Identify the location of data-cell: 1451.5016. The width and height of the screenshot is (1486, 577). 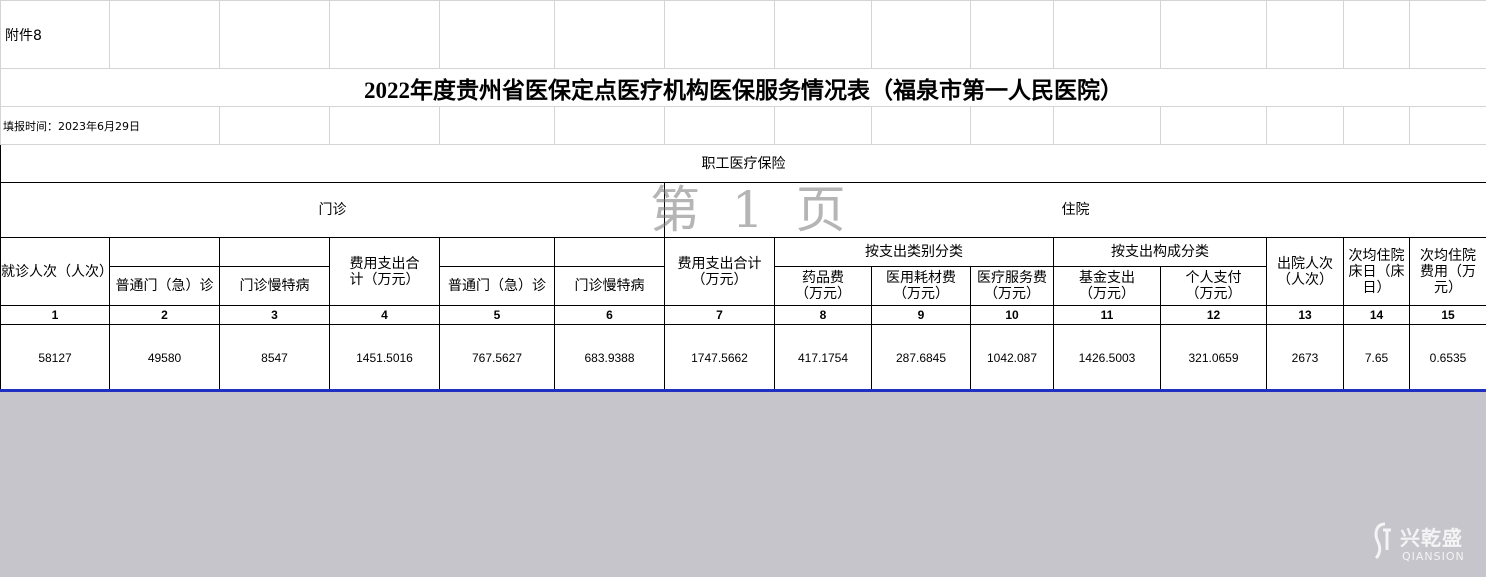
(384, 358).